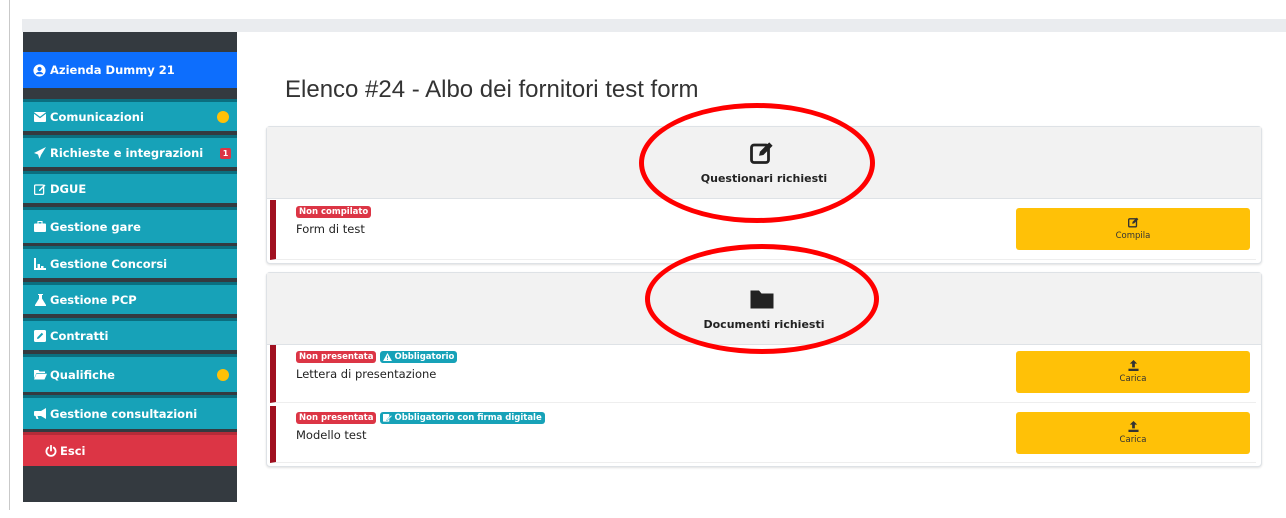 This screenshot has height=518, width=1286. What do you see at coordinates (40, 374) in the screenshot?
I see `folder-open-icon` at bounding box center [40, 374].